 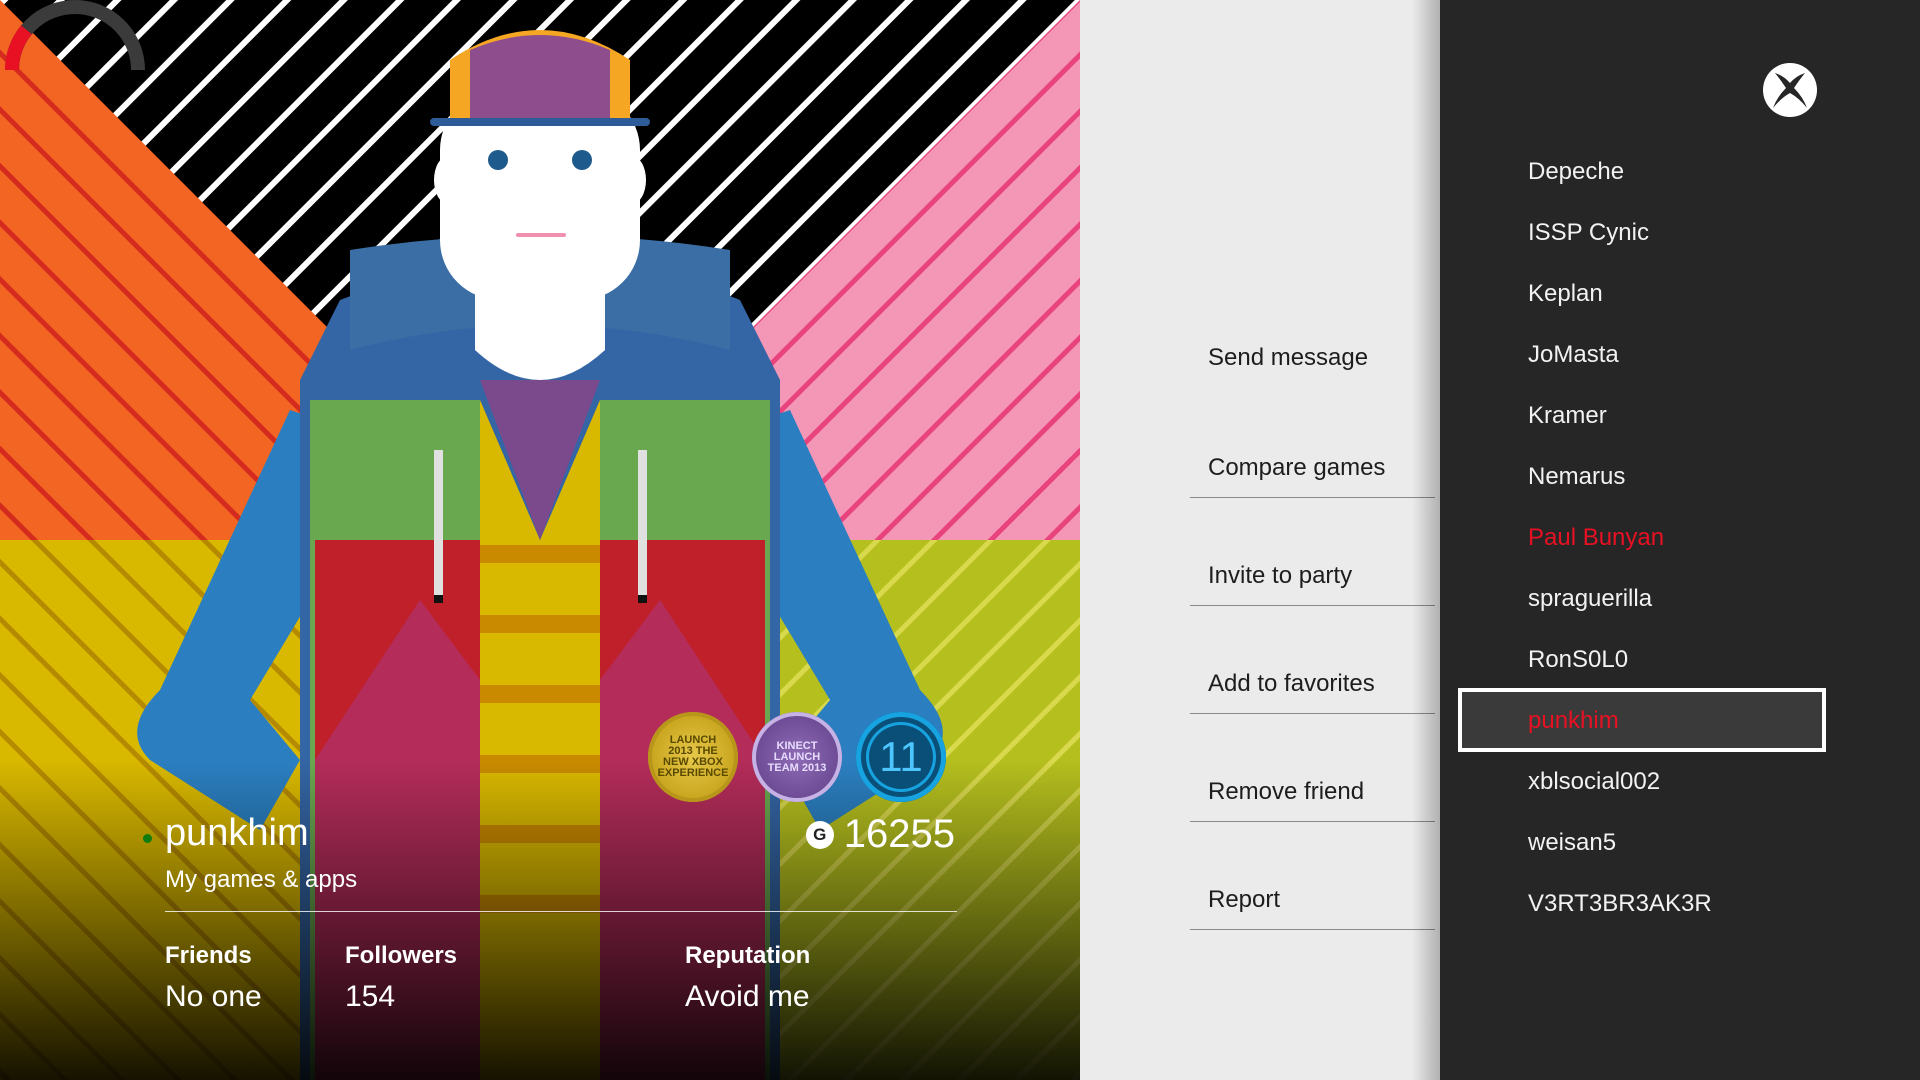 I want to click on friend-item: ISSP Cynic, so click(x=1588, y=233).